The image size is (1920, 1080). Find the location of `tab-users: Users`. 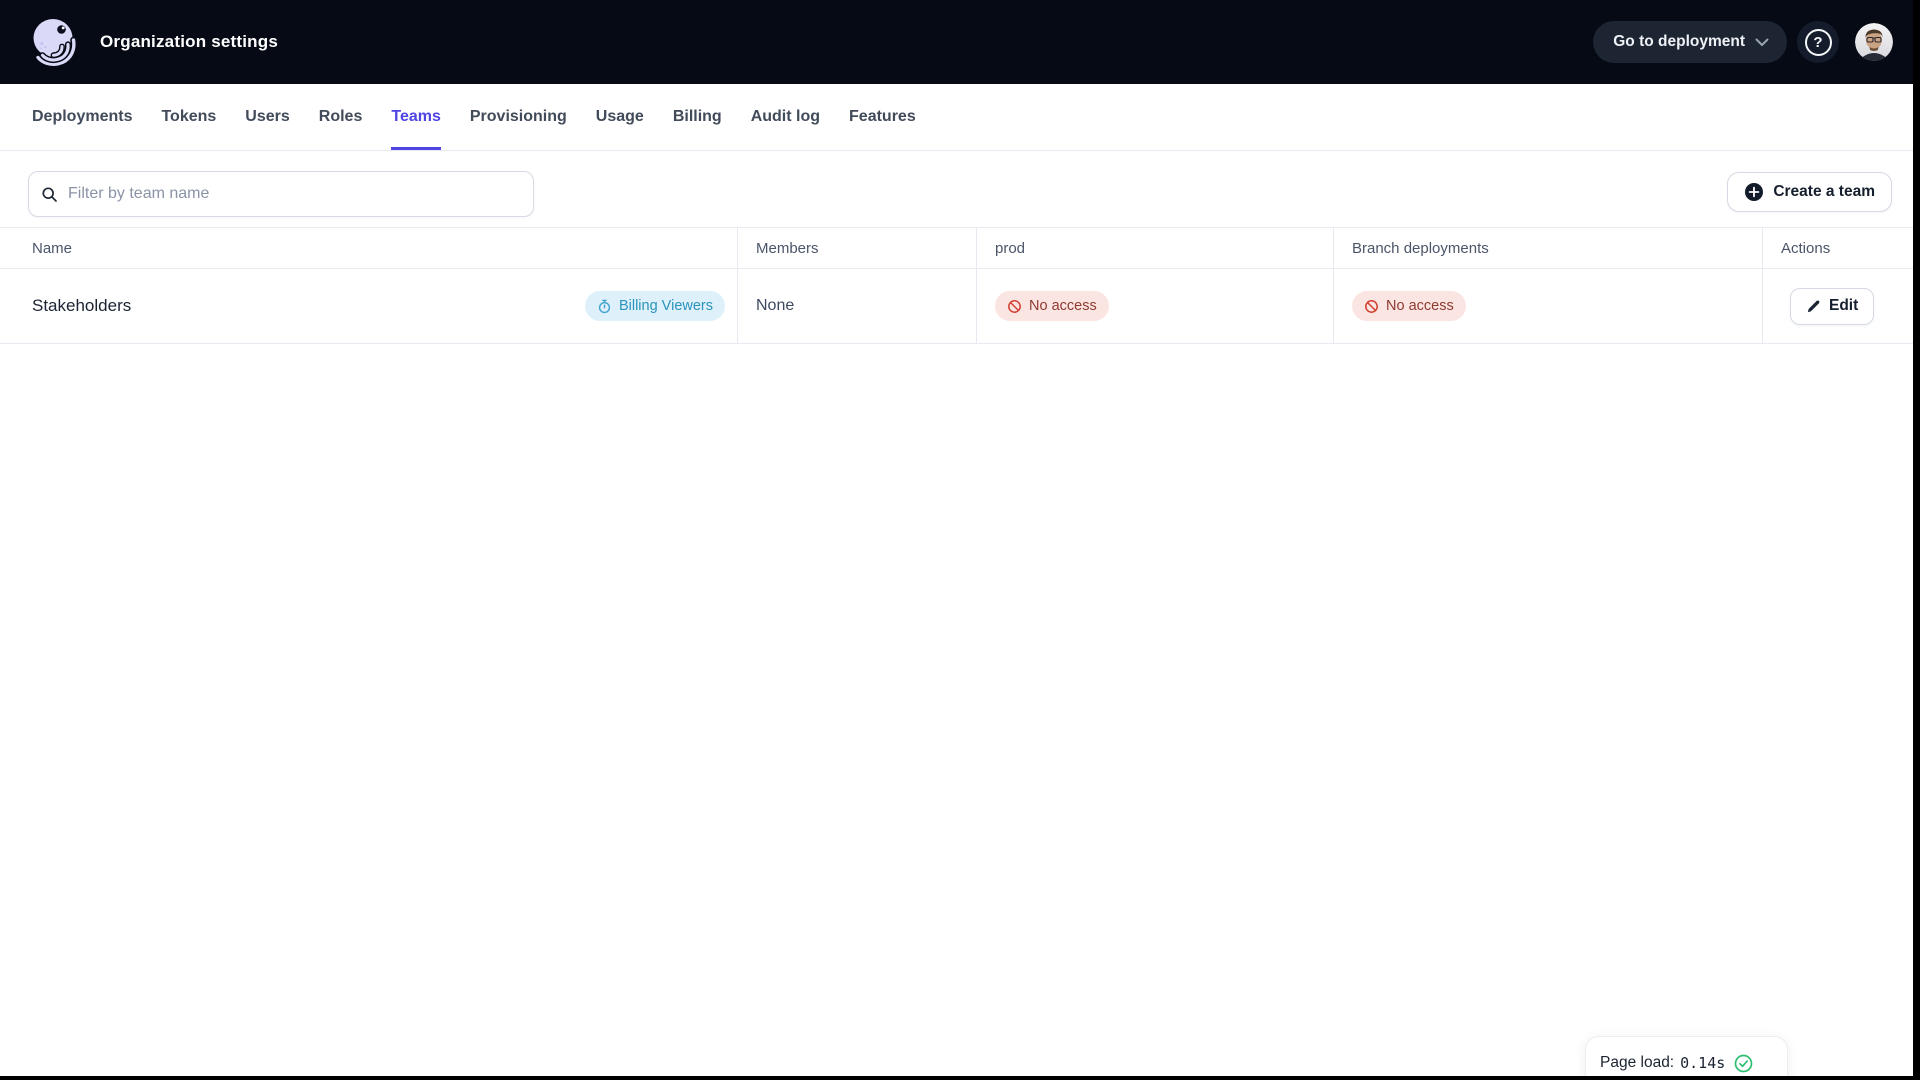

tab-users: Users is located at coordinates (267, 117).